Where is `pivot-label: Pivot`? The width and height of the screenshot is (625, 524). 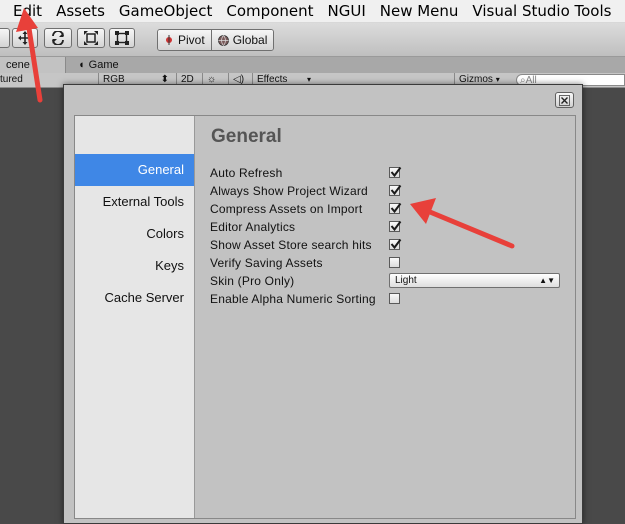 pivot-label: Pivot is located at coordinates (191, 40).